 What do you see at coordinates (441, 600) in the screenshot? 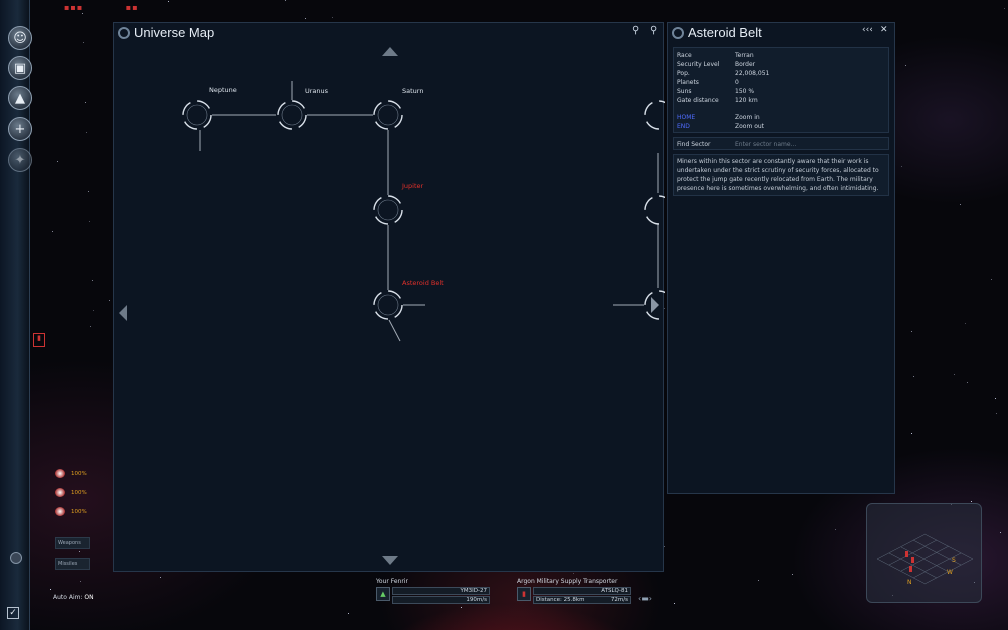
I see `player-speed-bar: 190m/s` at bounding box center [441, 600].